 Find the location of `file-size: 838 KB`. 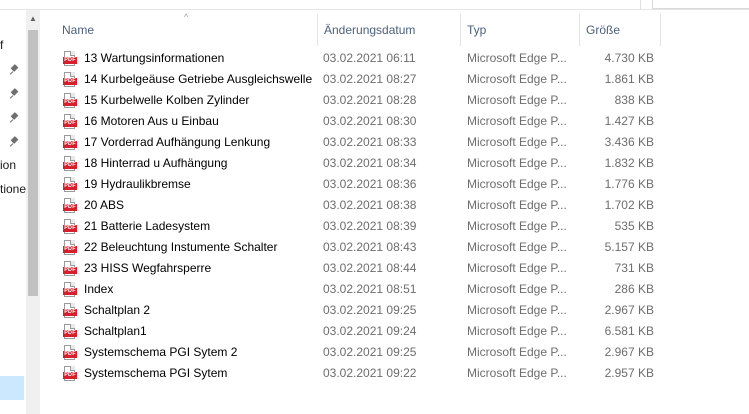

file-size: 838 KB is located at coordinates (634, 100).